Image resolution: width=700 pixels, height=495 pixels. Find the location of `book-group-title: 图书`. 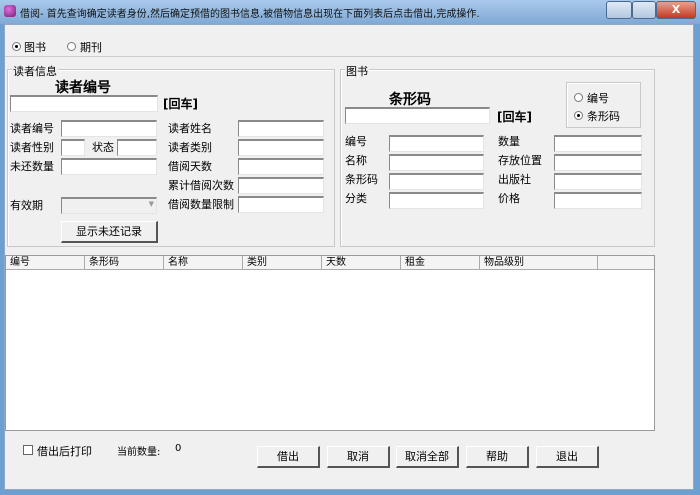

book-group-title: 图书 is located at coordinates (357, 71).